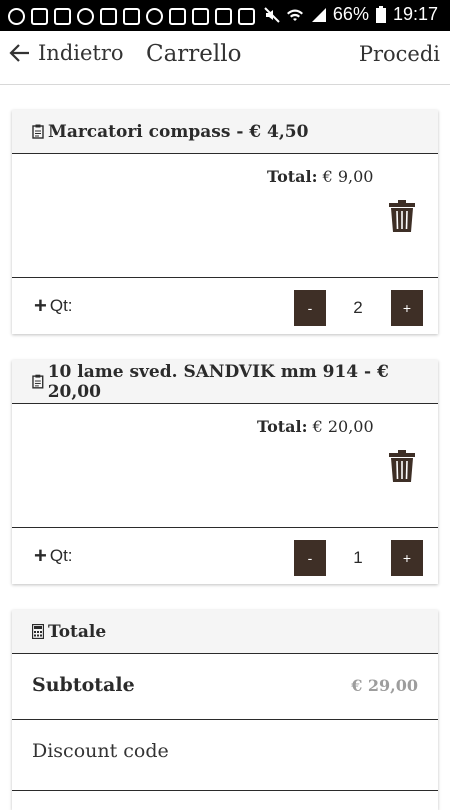 The image size is (450, 810). What do you see at coordinates (19, 53) in the screenshot?
I see `arrow-left-icon` at bounding box center [19, 53].